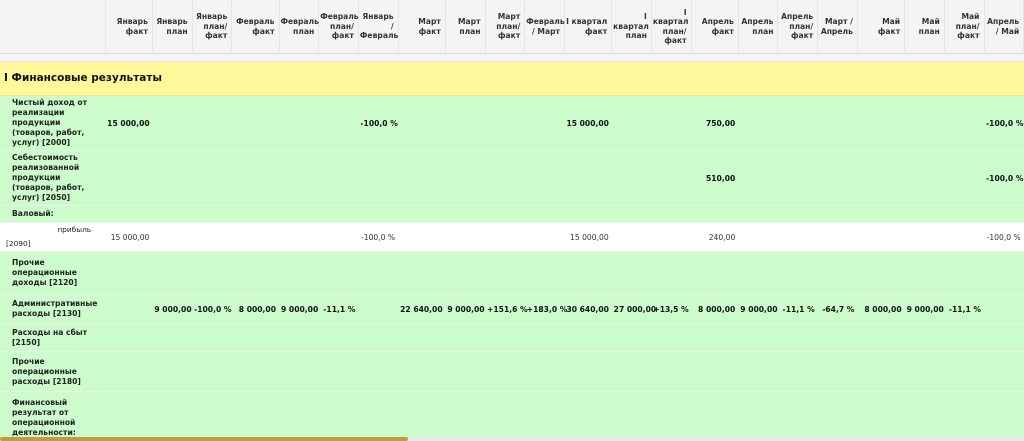  I want to click on row-label-text: Административные расходы [2130], so click(55, 308).